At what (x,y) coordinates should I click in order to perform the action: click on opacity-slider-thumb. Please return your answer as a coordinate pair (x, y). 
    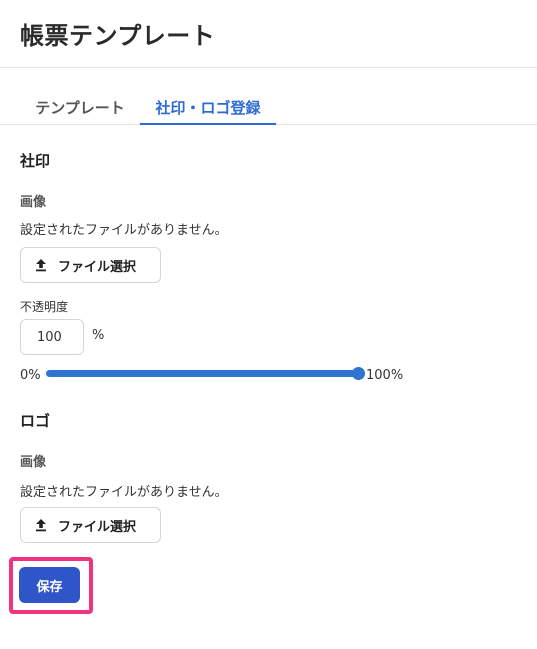
    Looking at the image, I should click on (358, 373).